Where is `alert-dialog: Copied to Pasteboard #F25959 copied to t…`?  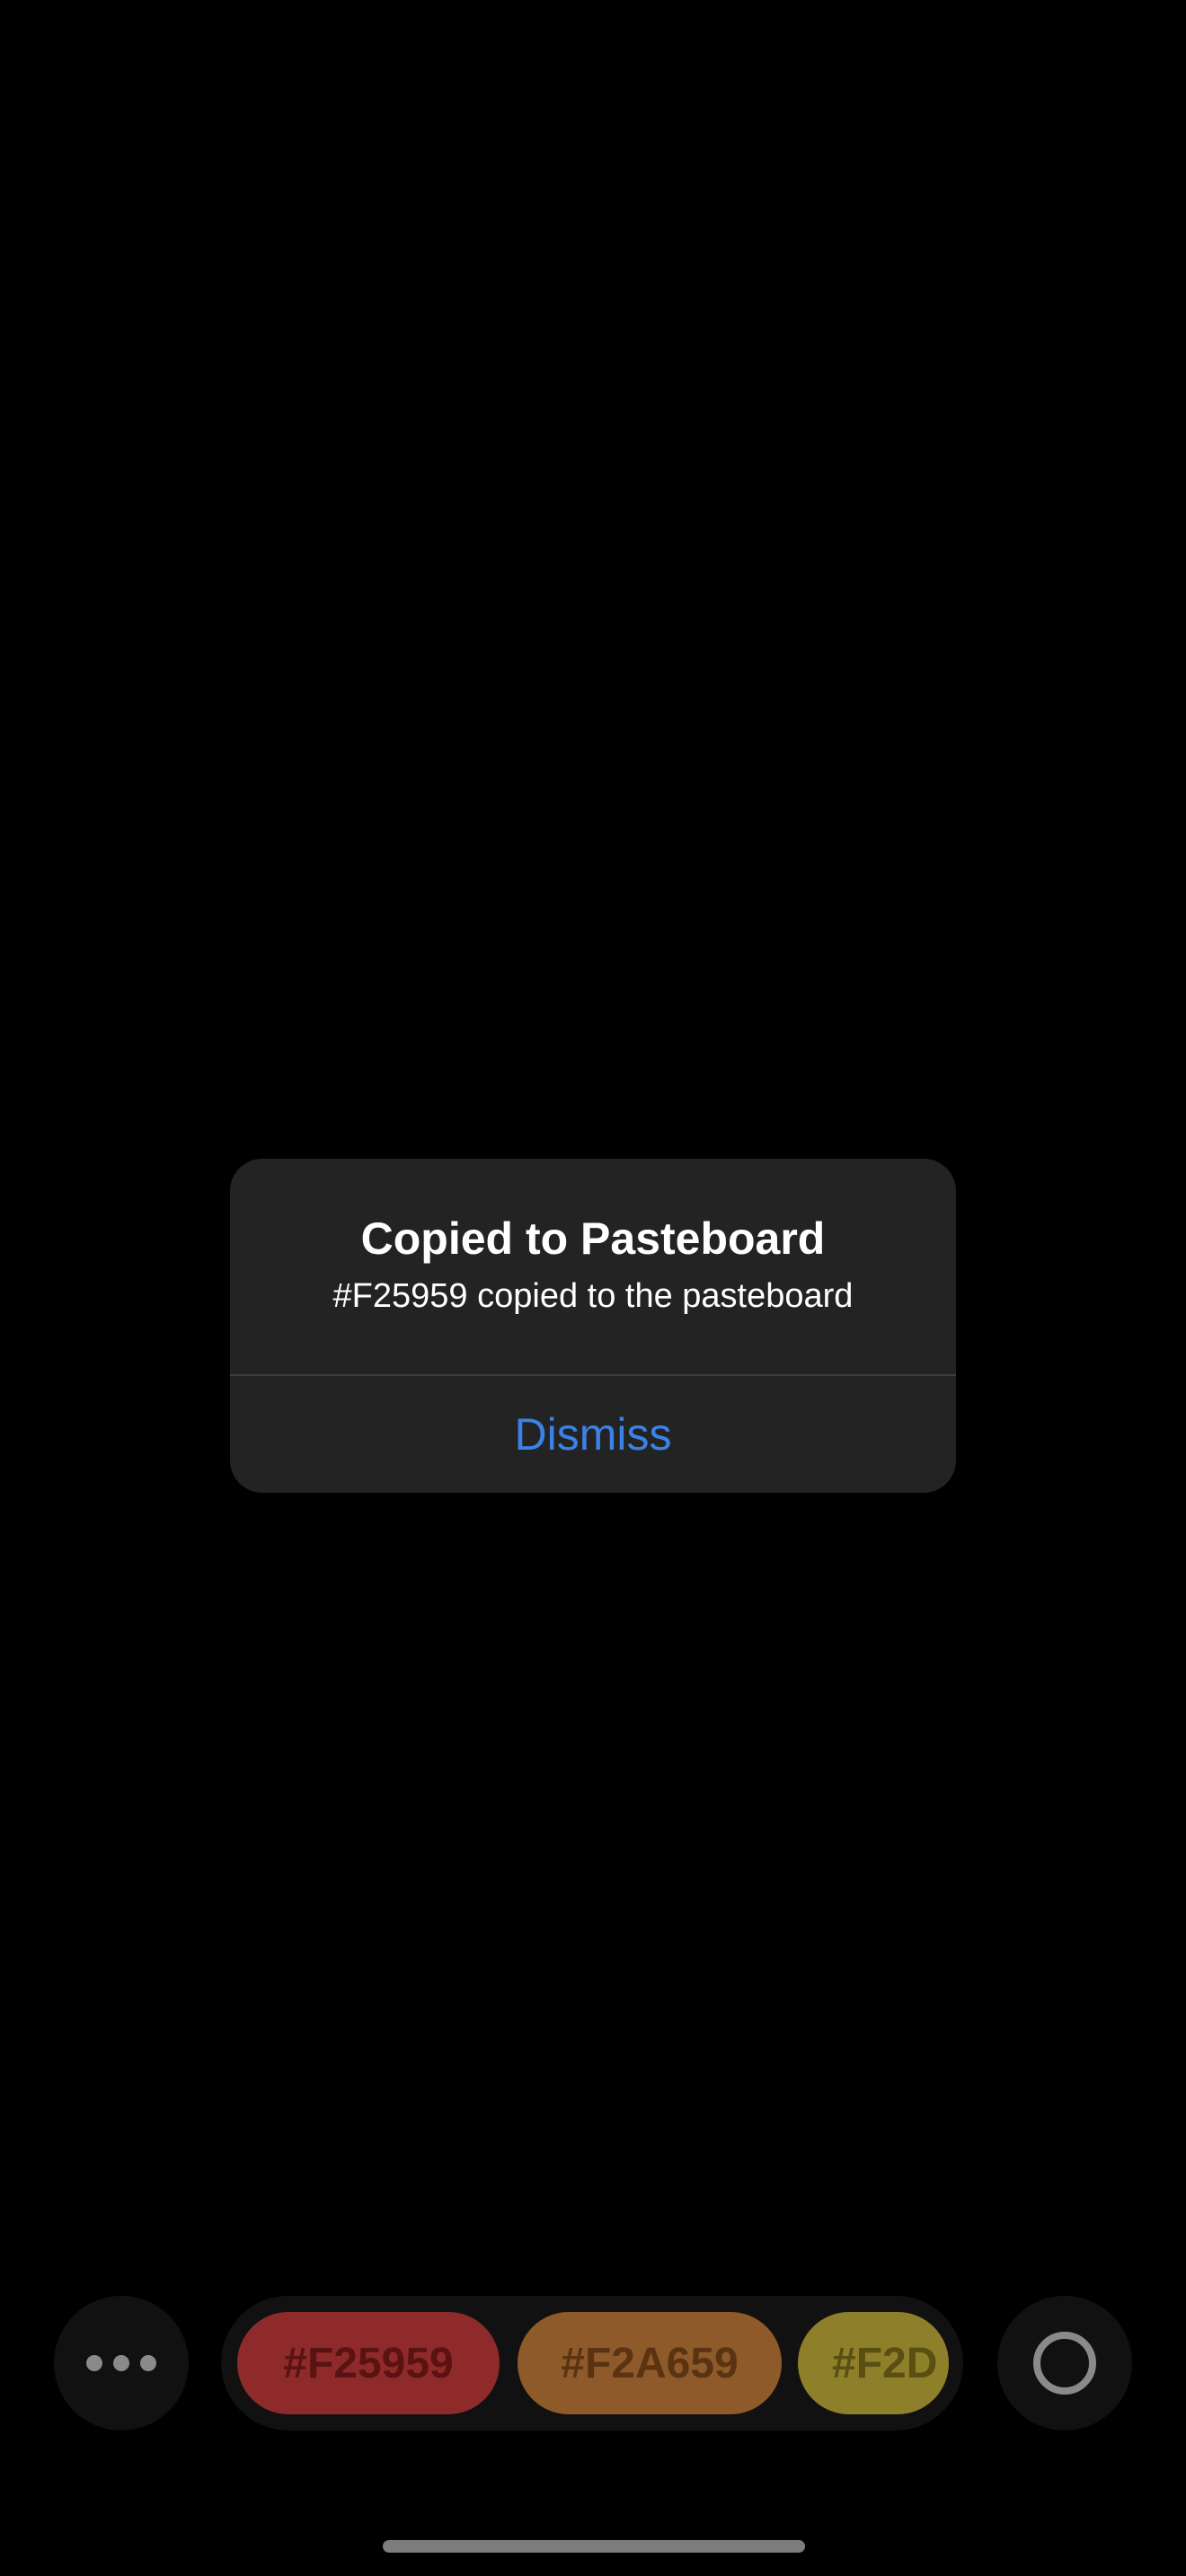
alert-dialog: Copied to Pasteboard #F25959 copied to t… is located at coordinates (593, 1326).